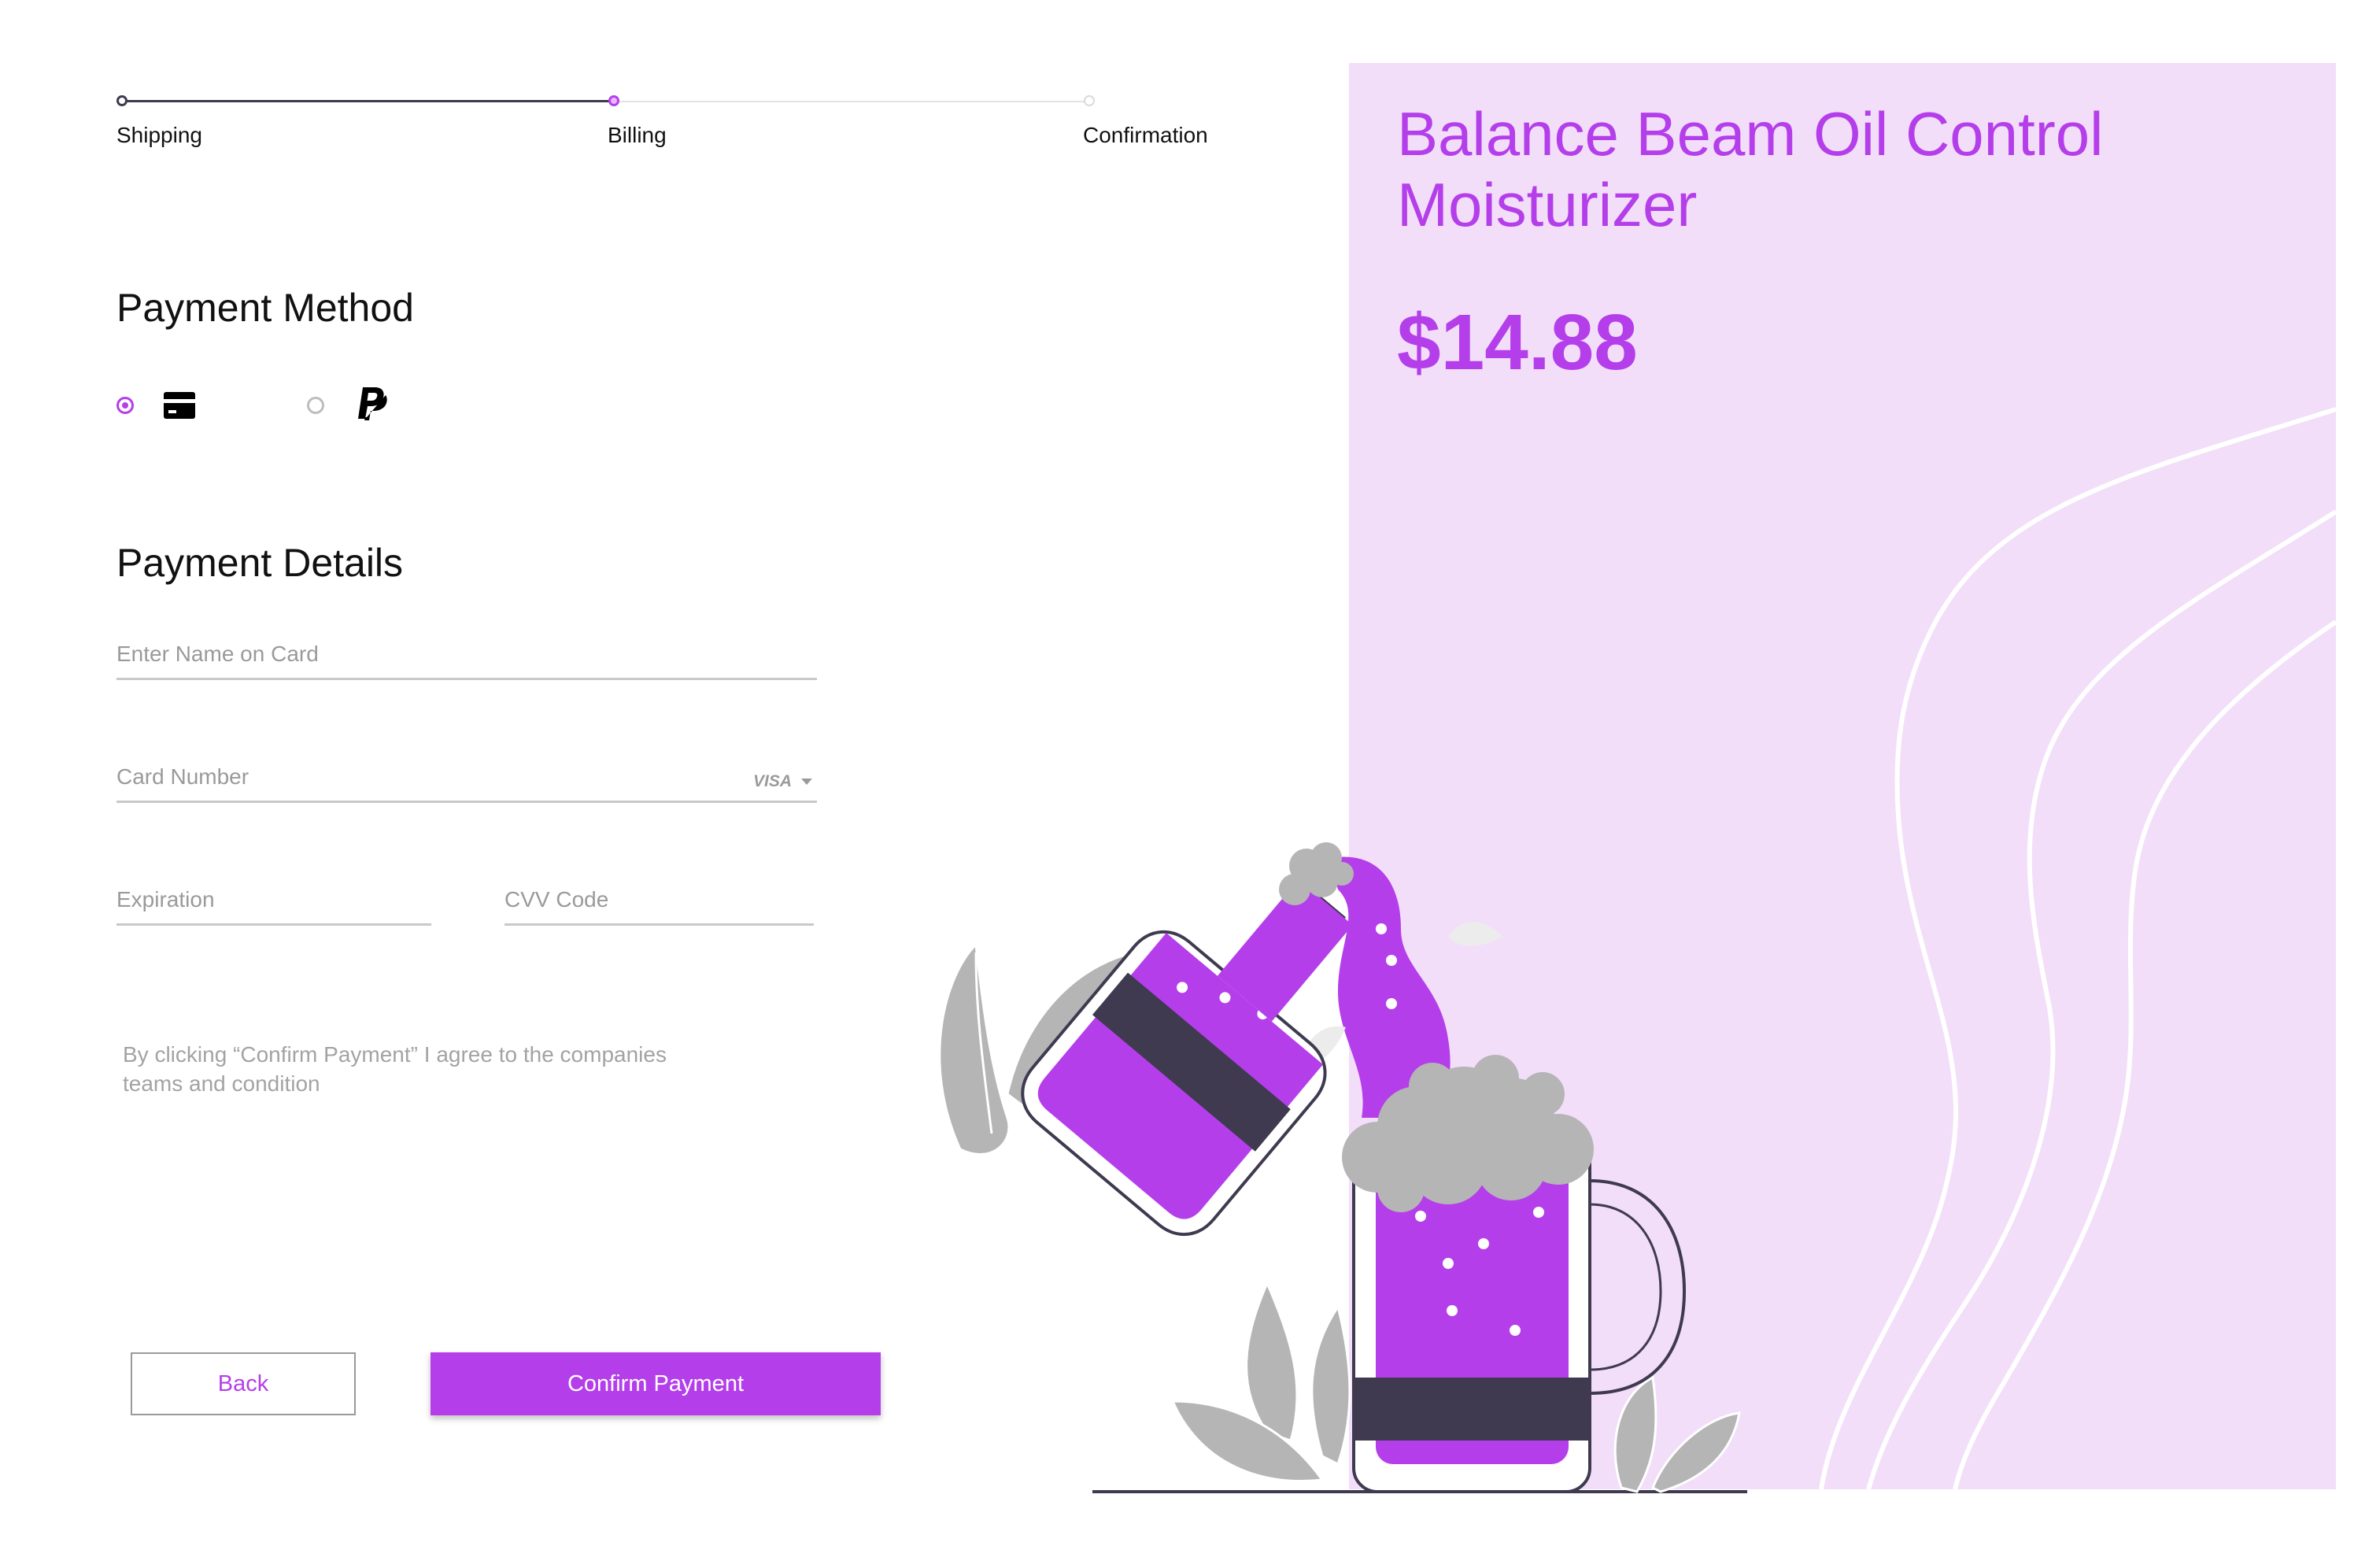 This screenshot has width=2380, height=1546. I want to click on expiration-input, so click(273, 900).